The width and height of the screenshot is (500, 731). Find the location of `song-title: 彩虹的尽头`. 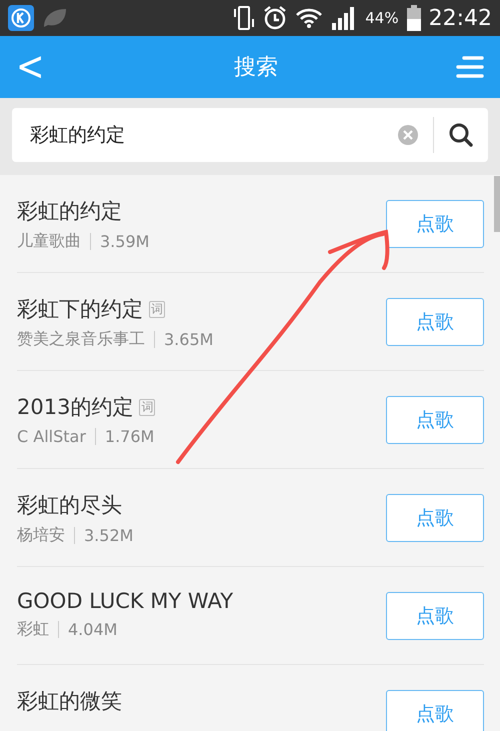

song-title: 彩虹的尽头 is located at coordinates (69, 505).